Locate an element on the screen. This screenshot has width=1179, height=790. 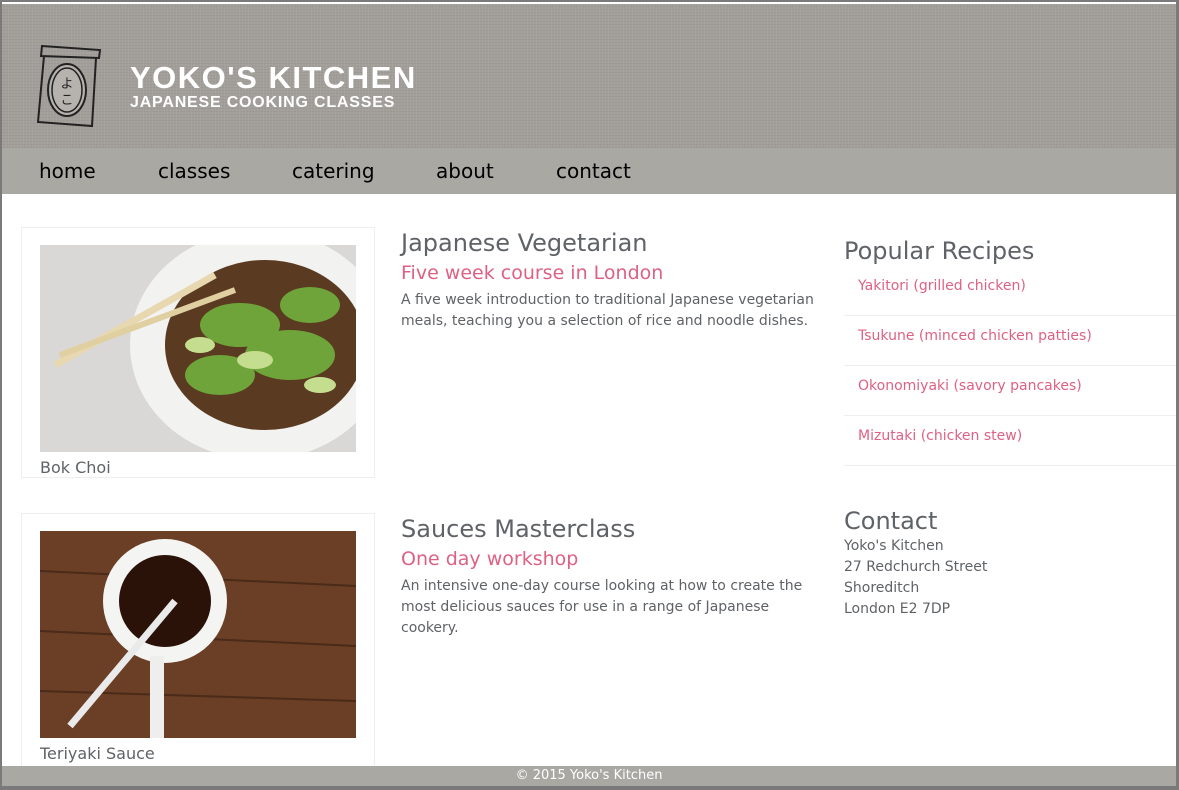
svg-text: よ is located at coordinates (66, 84).